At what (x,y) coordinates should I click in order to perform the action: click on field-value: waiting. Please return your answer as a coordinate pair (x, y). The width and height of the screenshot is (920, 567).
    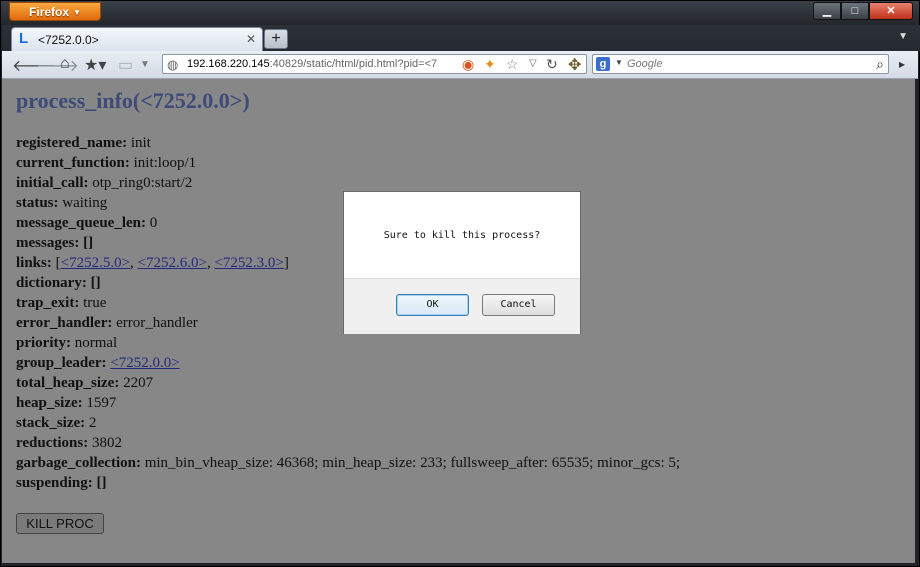
    Looking at the image, I should click on (85, 203).